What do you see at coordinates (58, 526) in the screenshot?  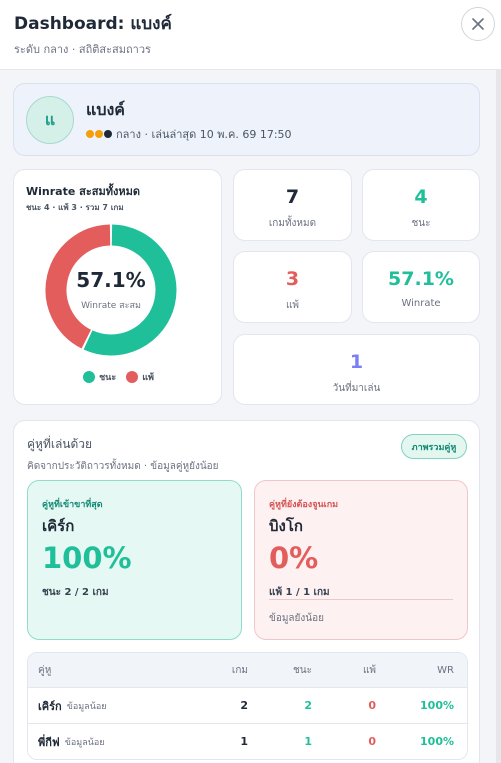 I see `best-partner-name: เคิร์ก` at bounding box center [58, 526].